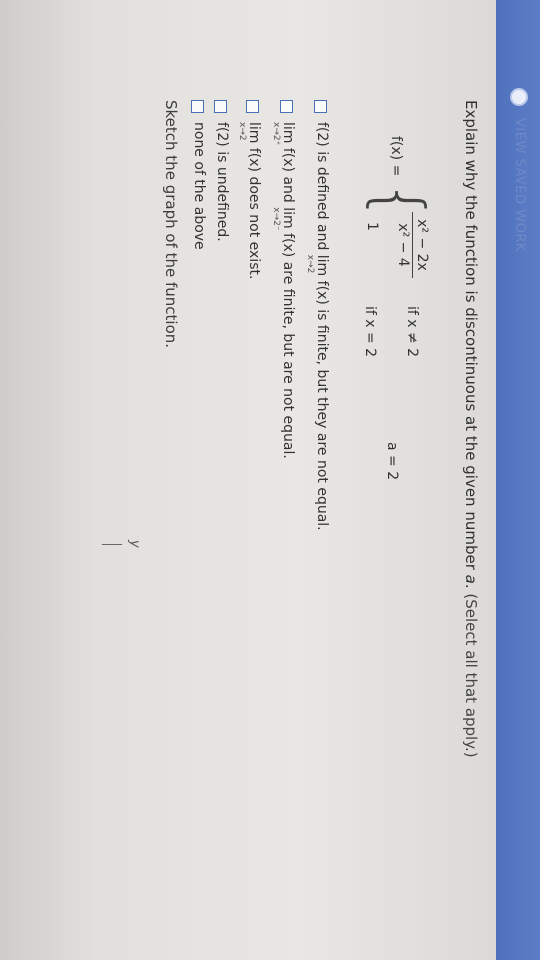 The height and width of the screenshot is (960, 540). I want to click on step-circle-icon, so click(519, 97).